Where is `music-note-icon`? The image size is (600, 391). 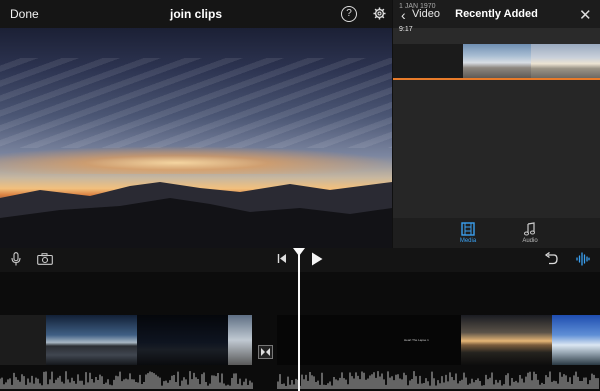 music-note-icon is located at coordinates (529, 229).